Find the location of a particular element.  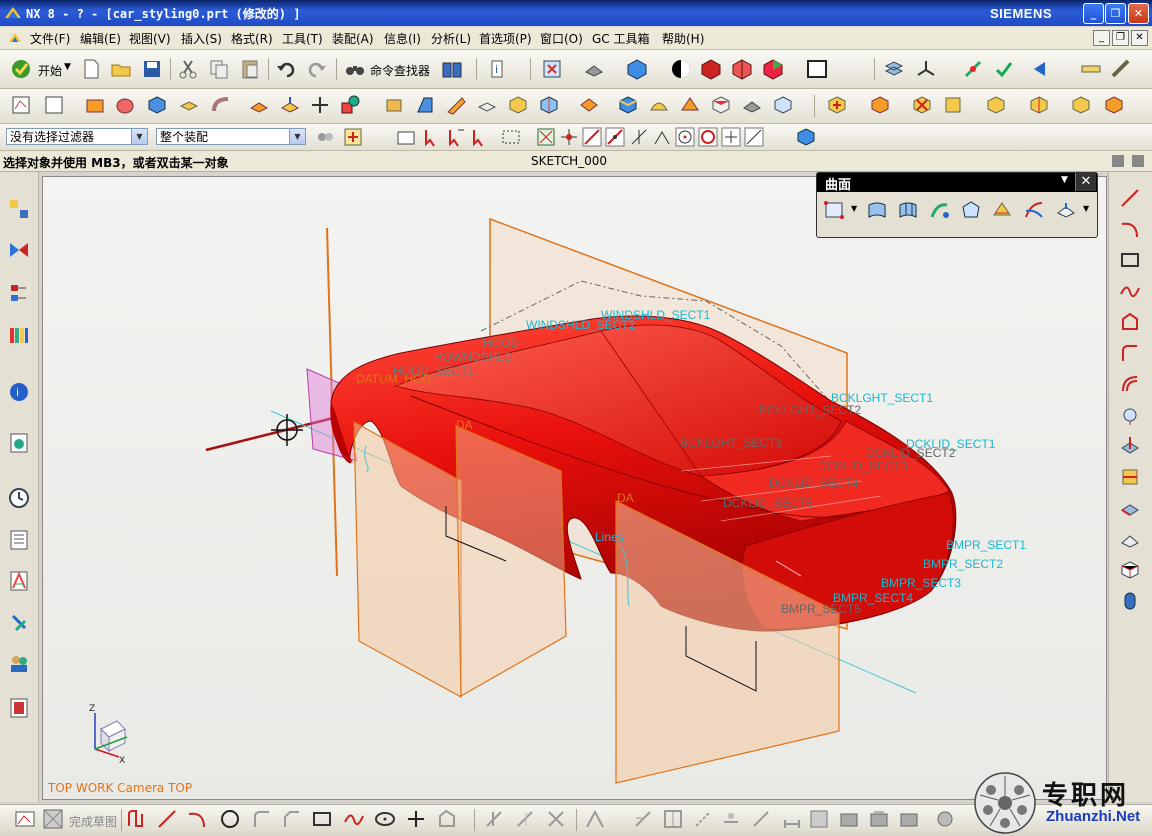

constraint-navigator-icon is located at coordinates (19, 250).